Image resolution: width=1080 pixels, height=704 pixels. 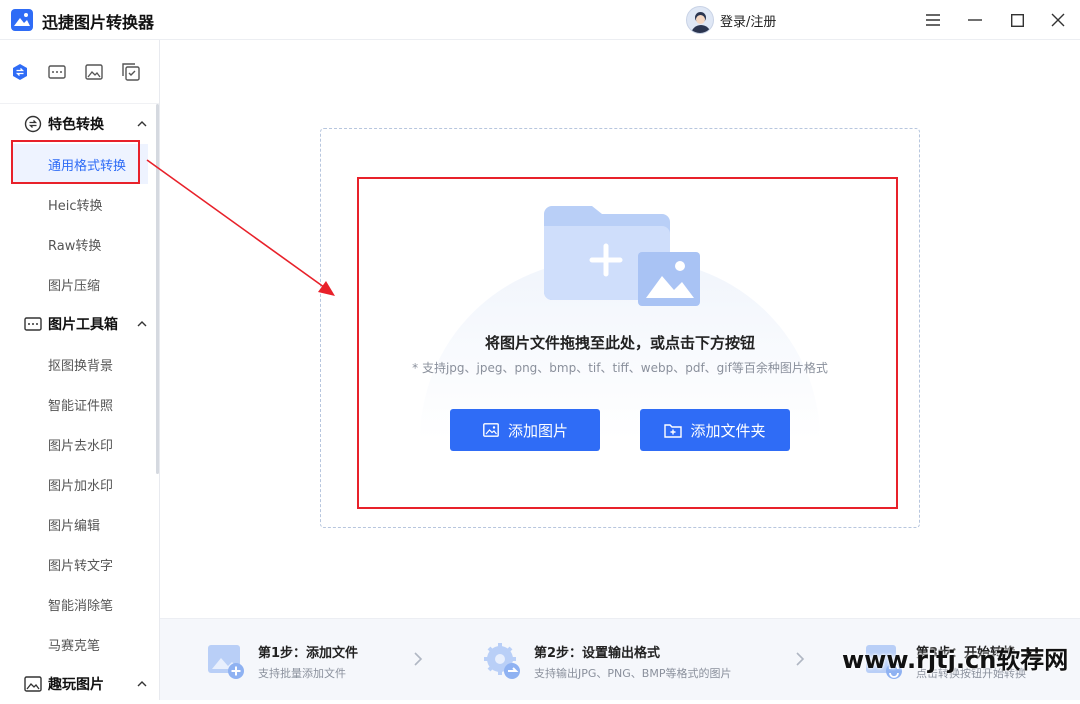 I want to click on group-image-toolbox: 图片工具箱, so click(x=79, y=324).